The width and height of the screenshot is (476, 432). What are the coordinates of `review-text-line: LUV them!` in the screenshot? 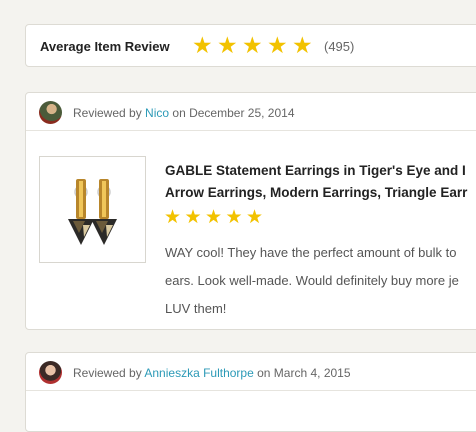 It's located at (196, 308).